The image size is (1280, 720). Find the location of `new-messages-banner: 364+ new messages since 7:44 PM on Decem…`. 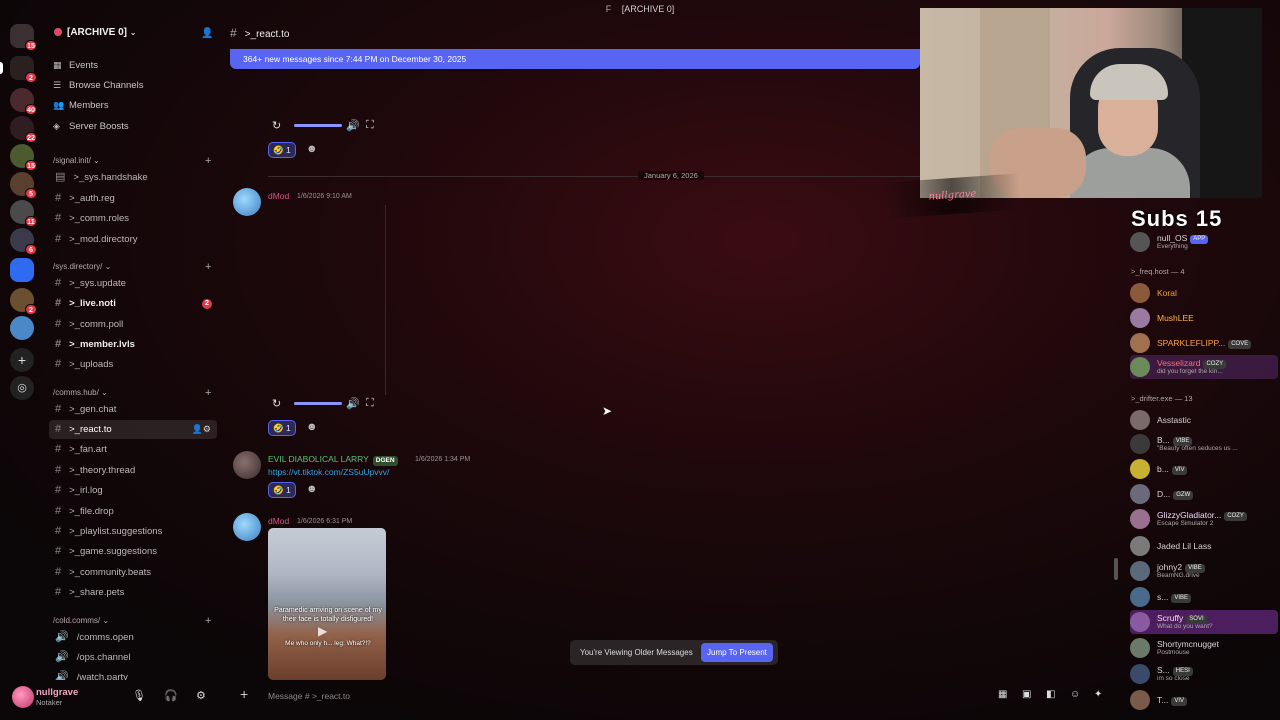

new-messages-banner: 364+ new messages since 7:44 PM on Decem… is located at coordinates (575, 59).